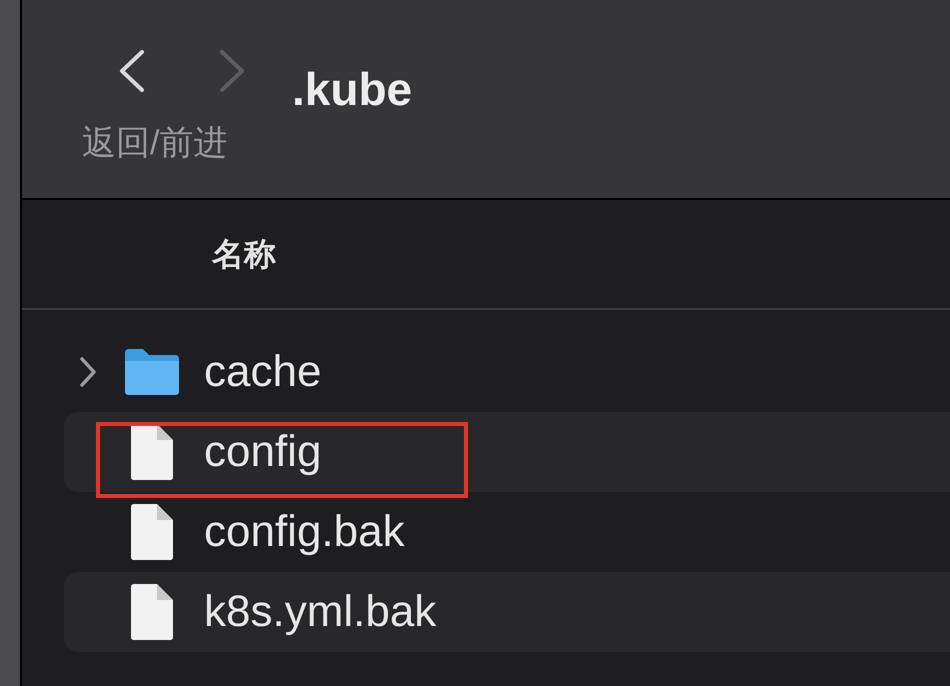 The width and height of the screenshot is (950, 686). Describe the element at coordinates (352, 89) in the screenshot. I see `window-title: .kube` at that location.